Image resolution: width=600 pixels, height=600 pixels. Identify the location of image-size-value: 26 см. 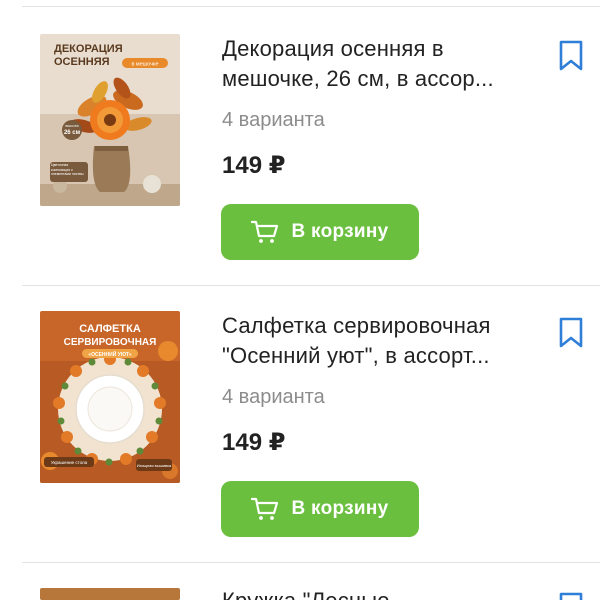
(72, 133).